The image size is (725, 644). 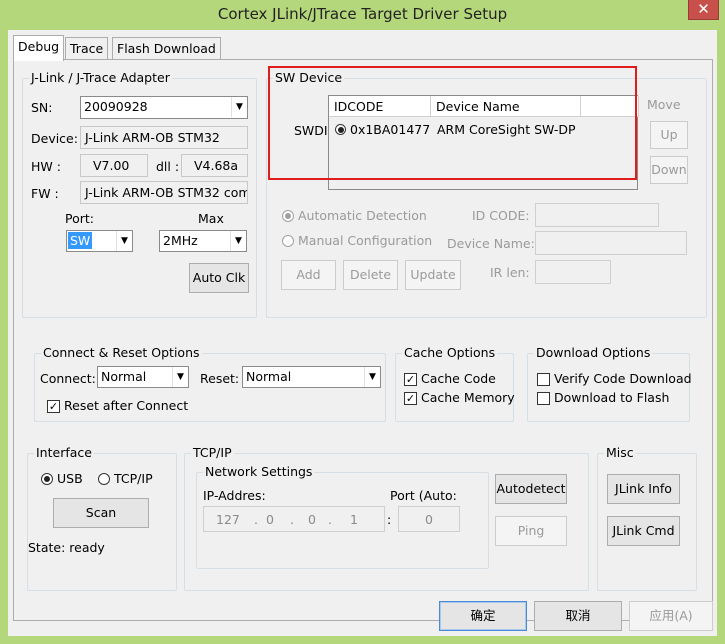 I want to click on reset-after-connect-label: Reset after Connect, so click(x=126, y=405).